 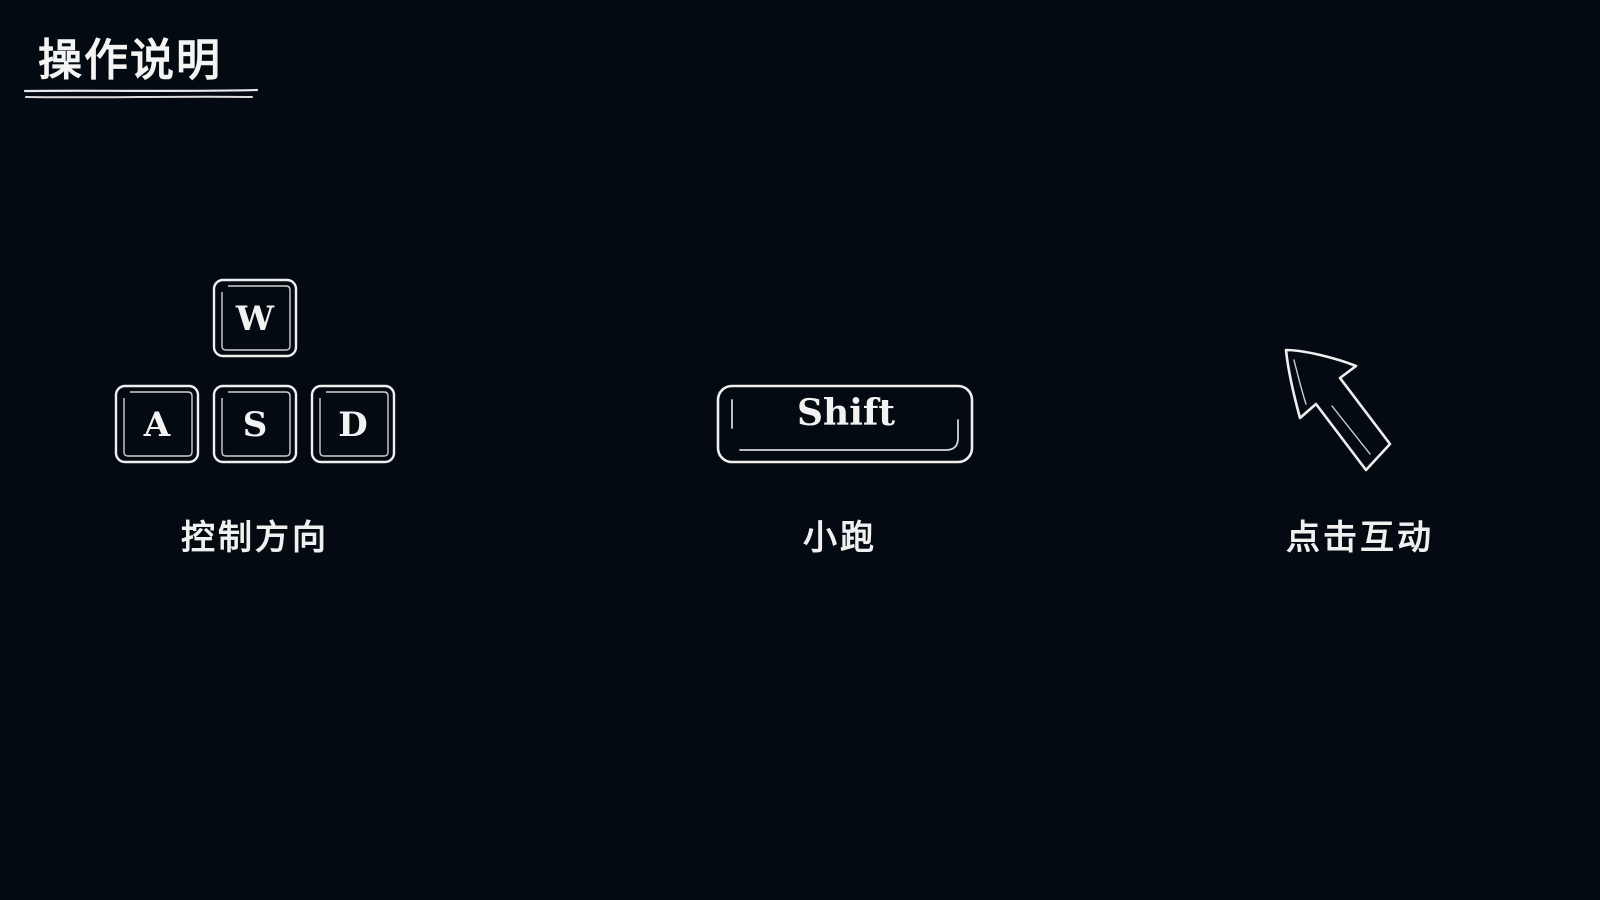 I want to click on key-w: W, so click(x=255, y=318).